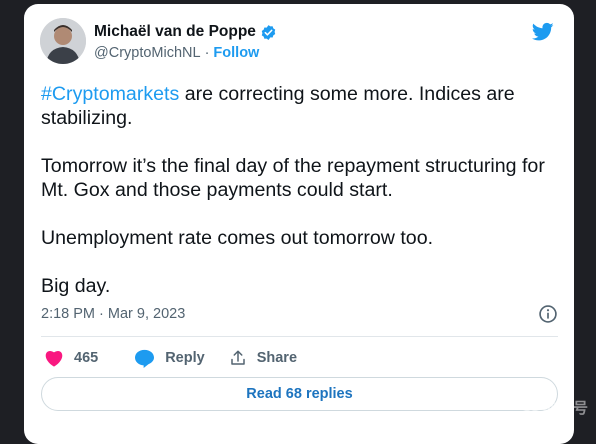  Describe the element at coordinates (299, 394) in the screenshot. I see `read-replies-button: Read 68 replies` at that location.